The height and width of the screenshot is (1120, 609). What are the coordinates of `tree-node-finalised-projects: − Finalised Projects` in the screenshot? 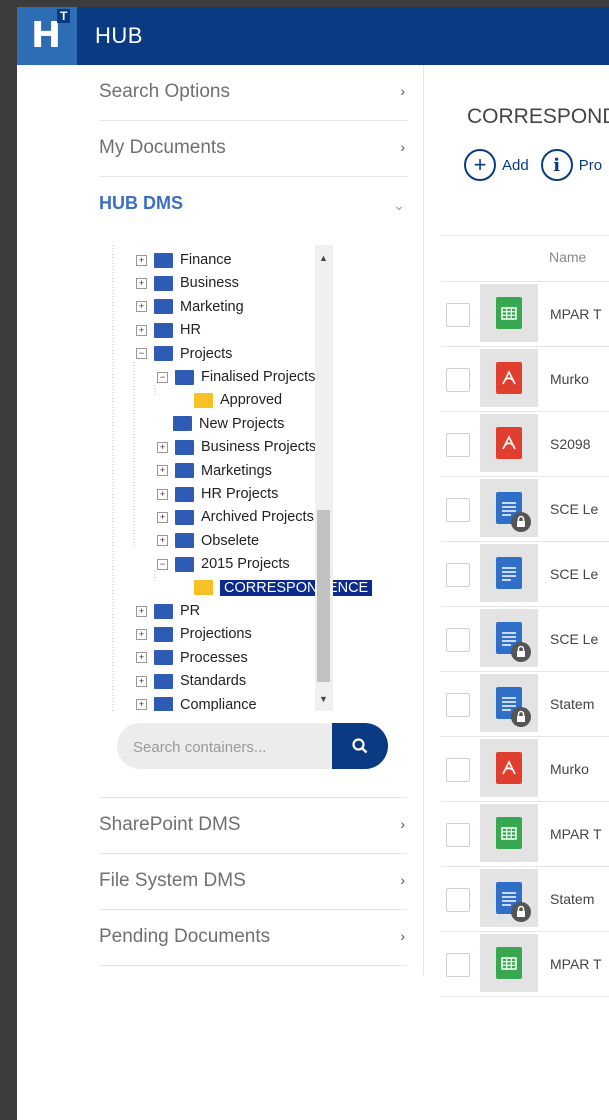 It's located at (236, 377).